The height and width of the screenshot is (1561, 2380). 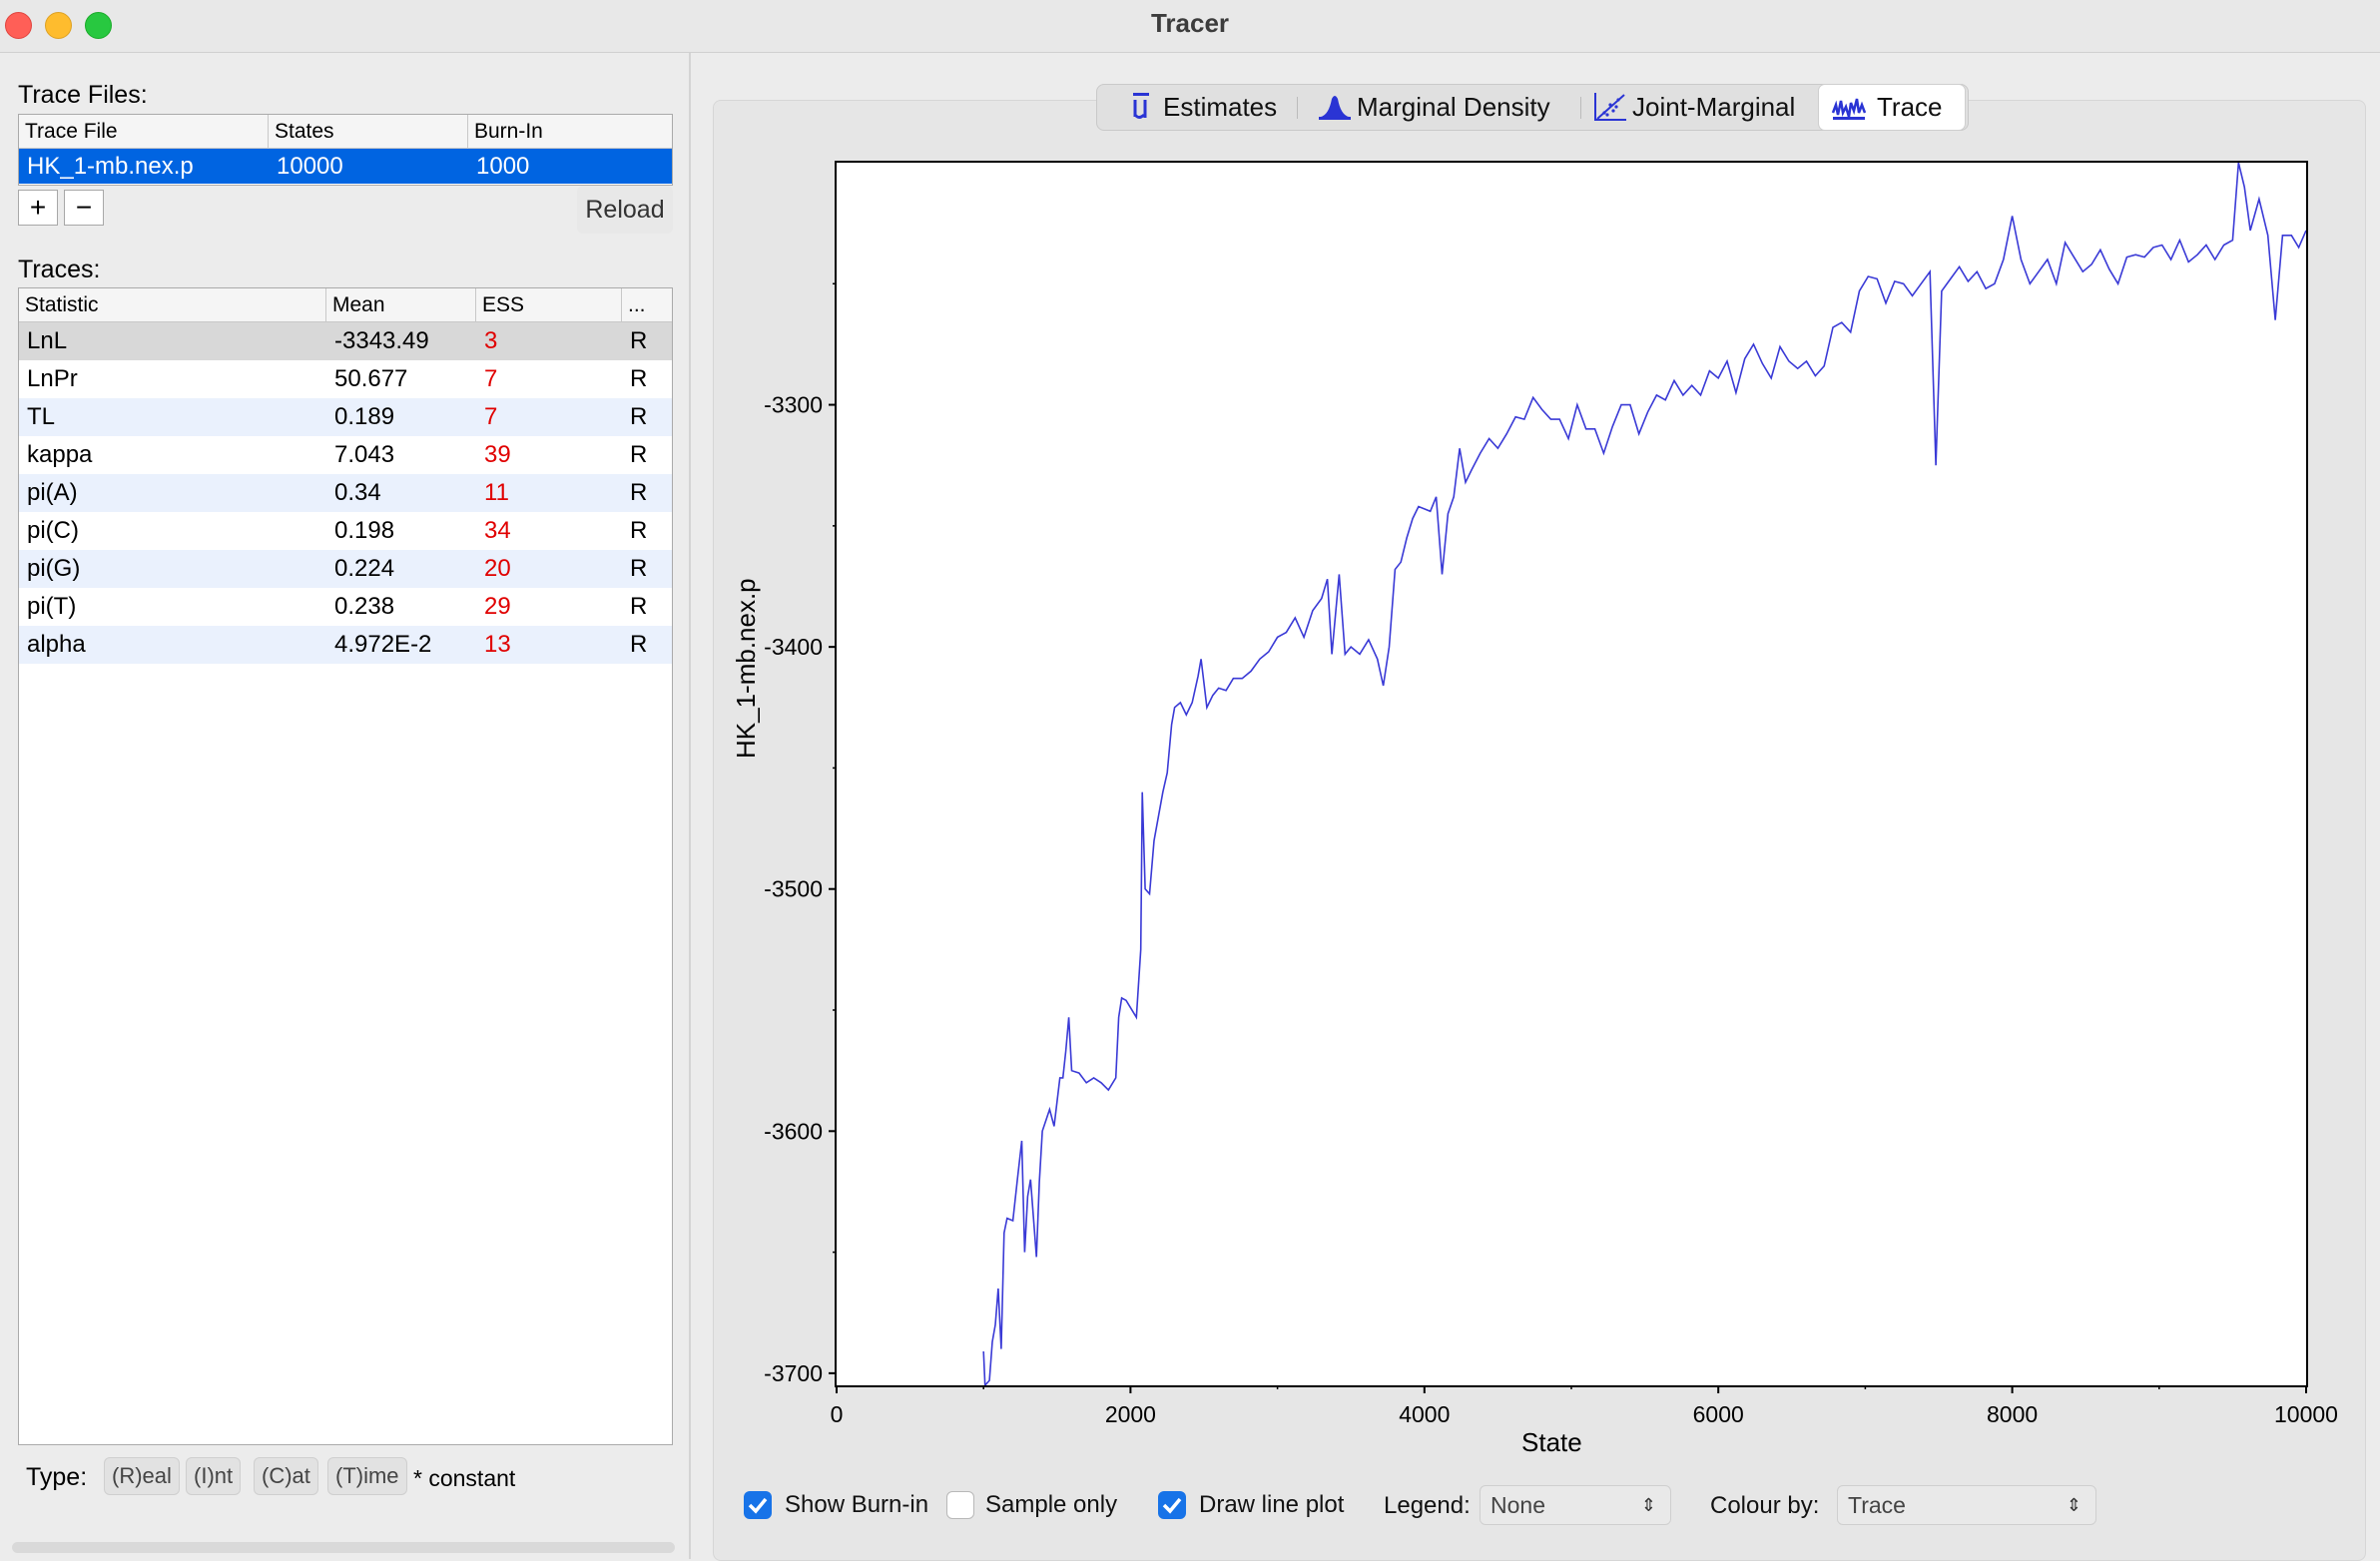 What do you see at coordinates (56, 645) in the screenshot?
I see `trace-stat: alpha` at bounding box center [56, 645].